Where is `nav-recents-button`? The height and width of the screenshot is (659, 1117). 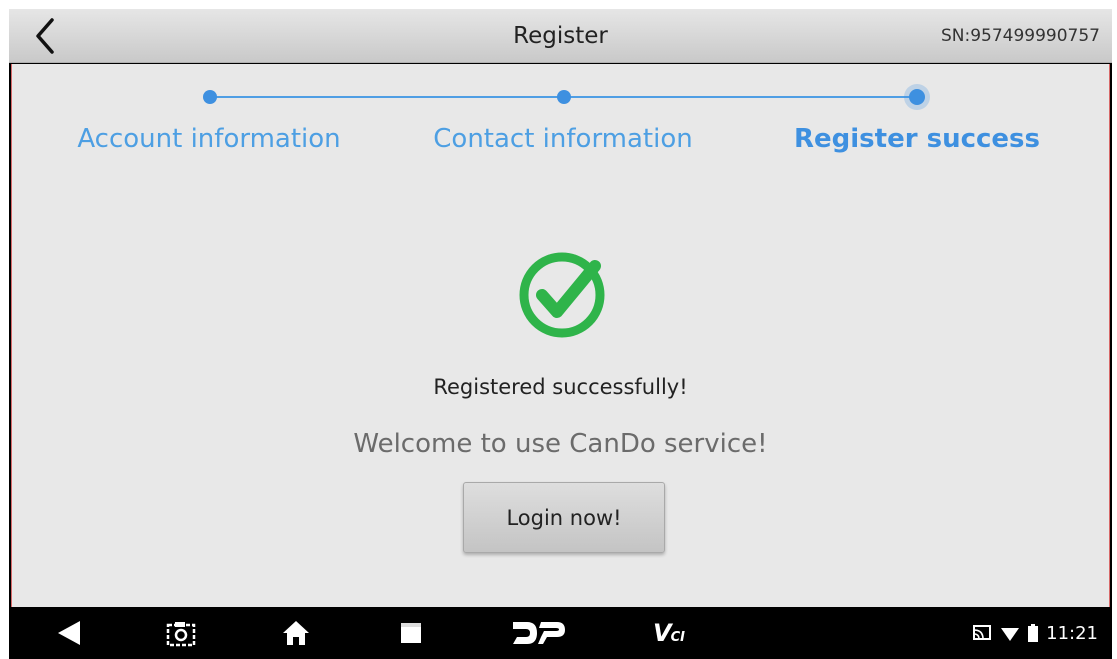
nav-recents-button is located at coordinates (411, 633).